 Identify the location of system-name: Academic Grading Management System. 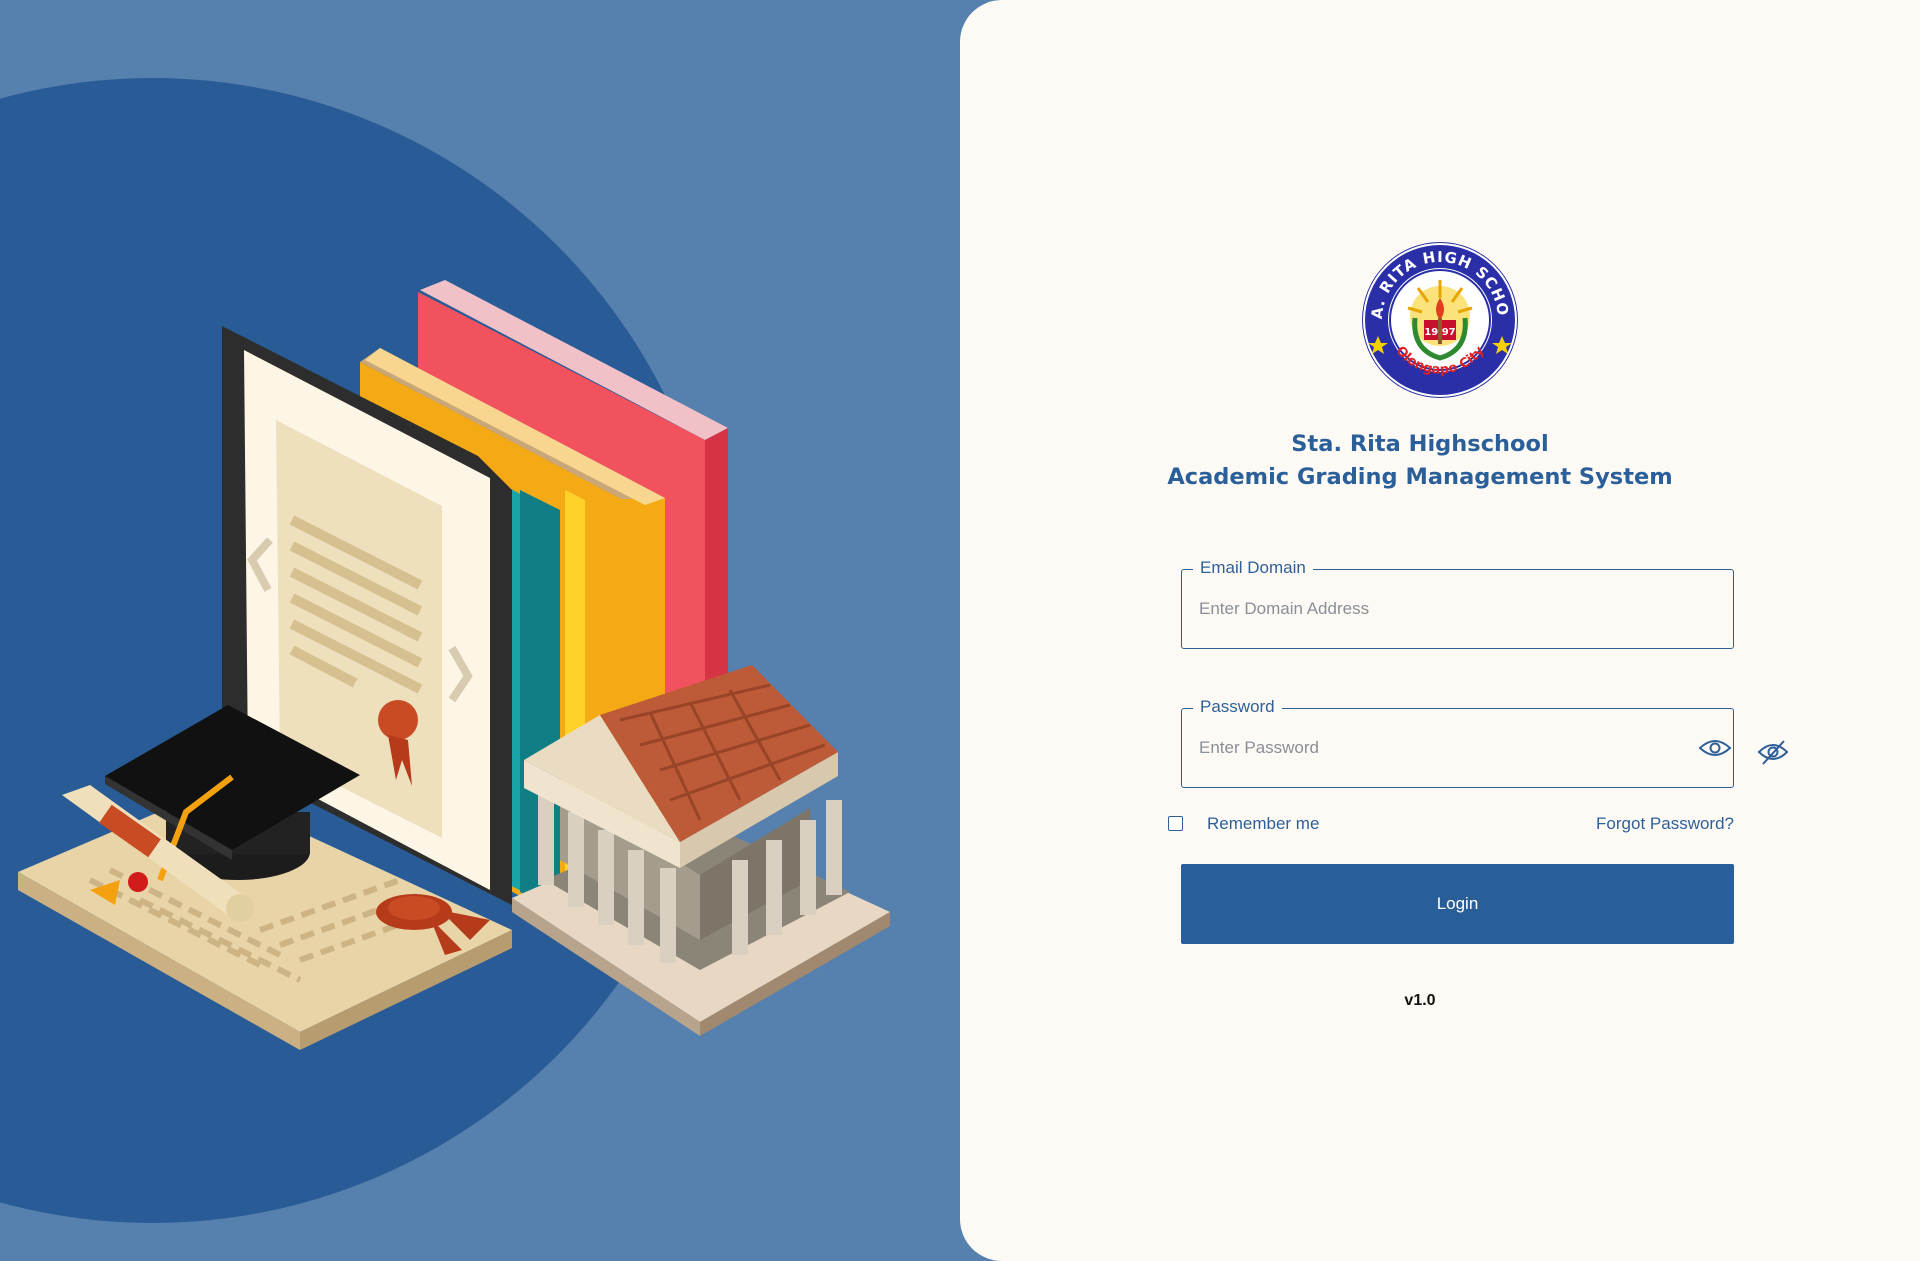
(1420, 477).